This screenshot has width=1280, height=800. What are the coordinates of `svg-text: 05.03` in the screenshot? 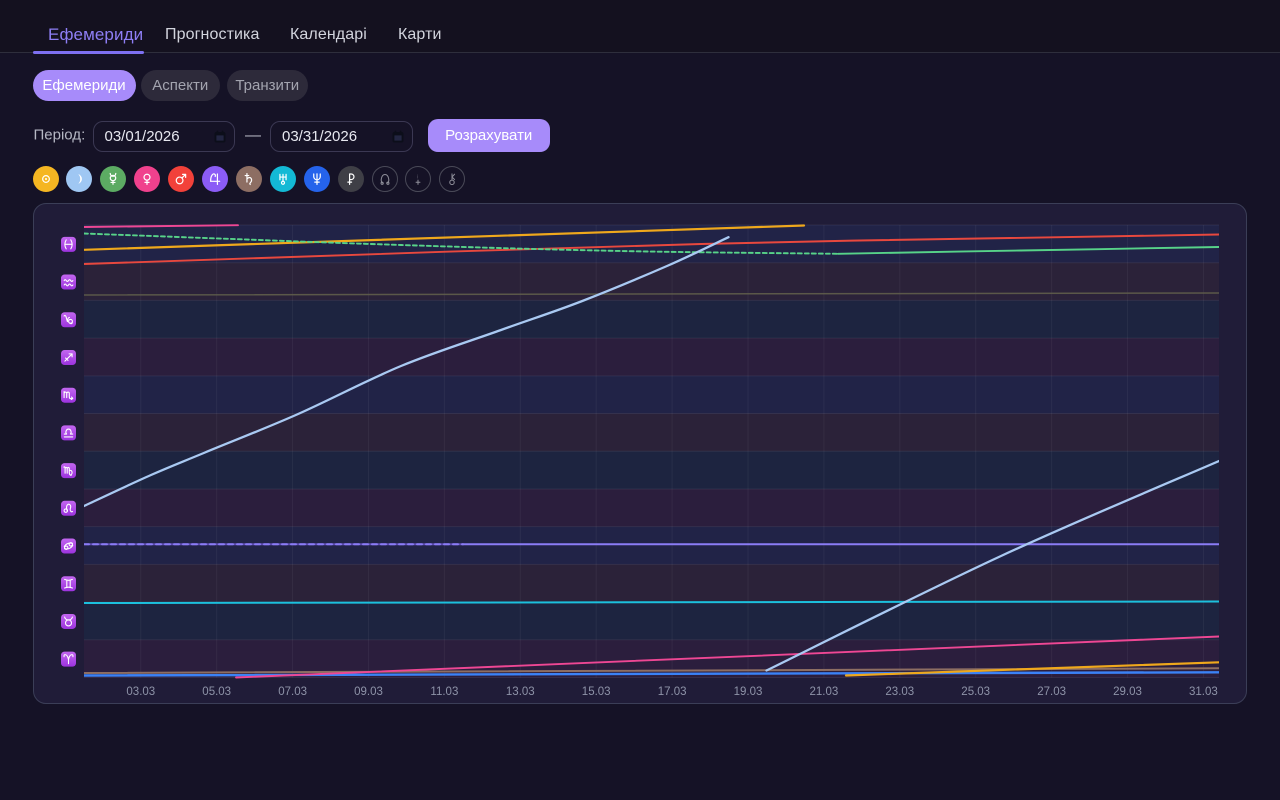 It's located at (216, 692).